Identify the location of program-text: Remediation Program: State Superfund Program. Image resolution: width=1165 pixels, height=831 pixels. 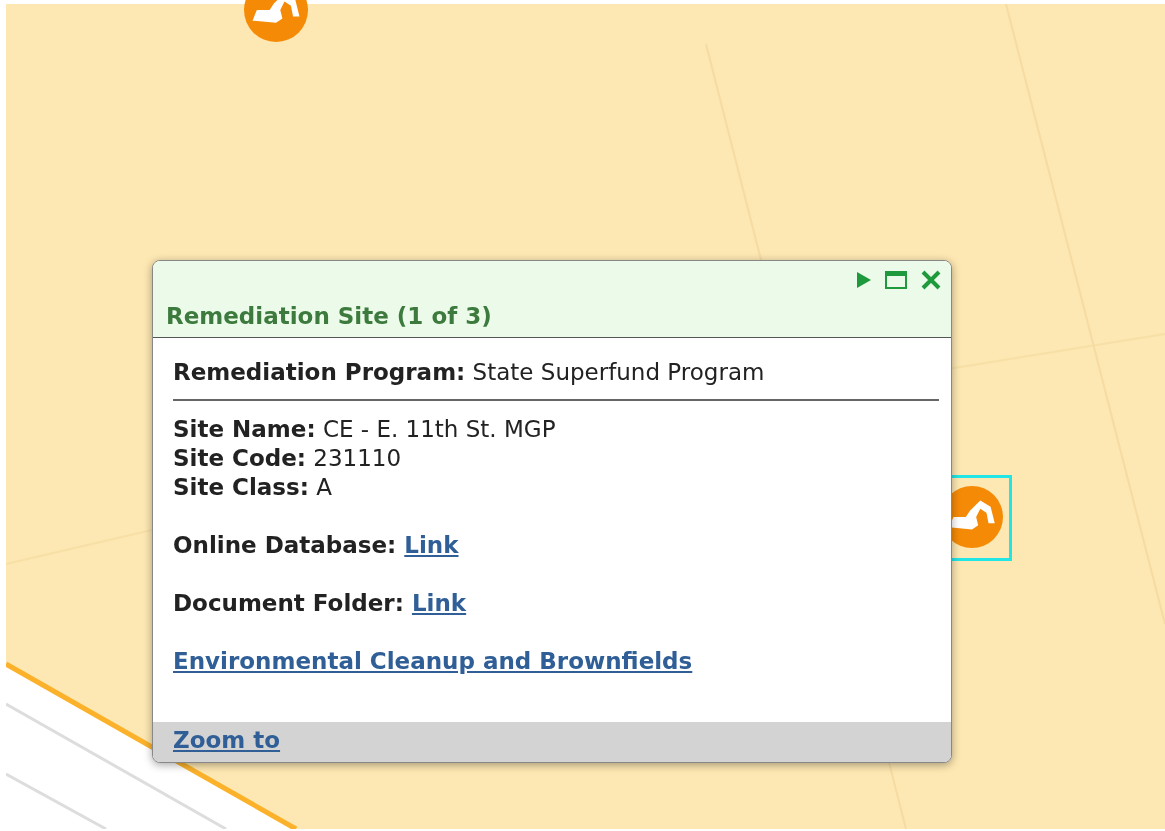
(469, 372).